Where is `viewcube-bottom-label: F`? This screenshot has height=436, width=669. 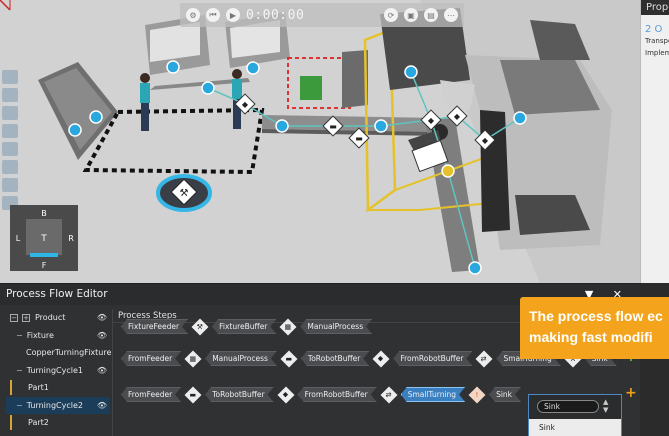 viewcube-bottom-label: F is located at coordinates (44, 265).